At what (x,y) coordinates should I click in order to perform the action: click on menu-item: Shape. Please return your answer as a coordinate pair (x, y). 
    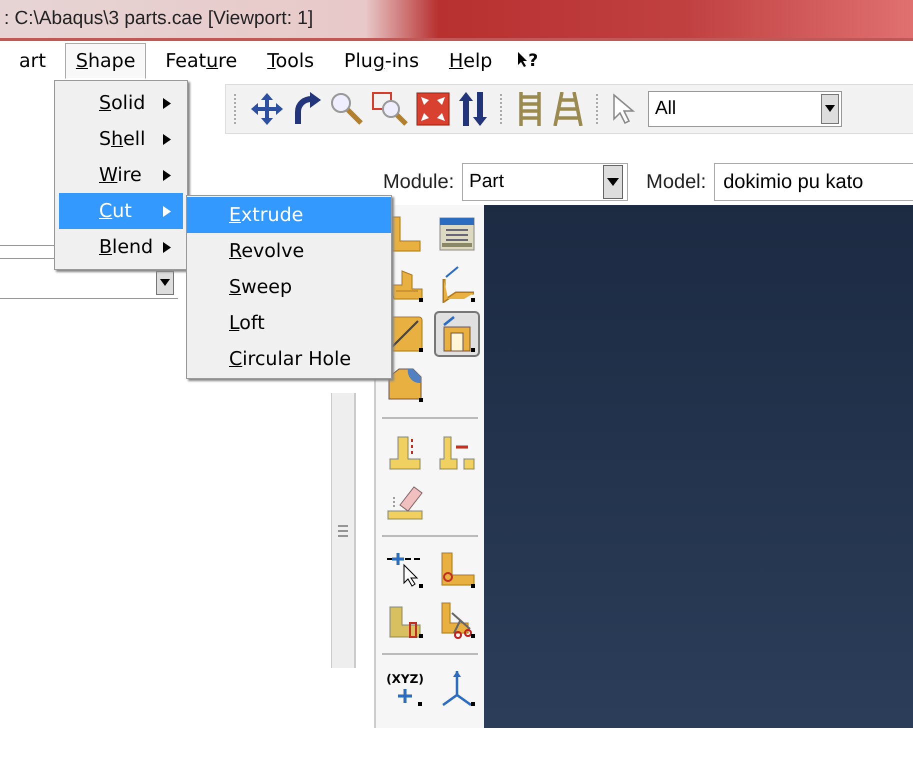
    Looking at the image, I should click on (105, 61).